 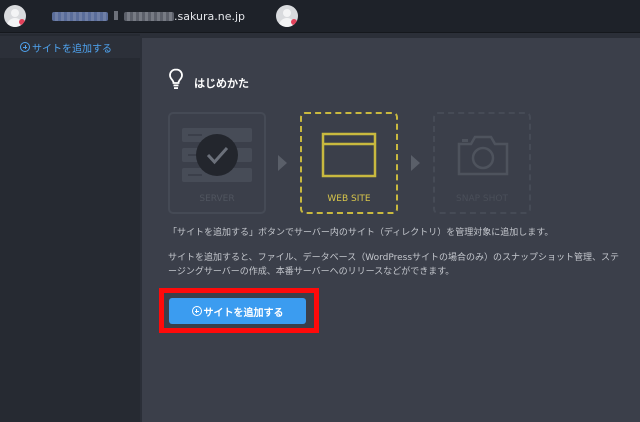 What do you see at coordinates (217, 155) in the screenshot?
I see `check-icon` at bounding box center [217, 155].